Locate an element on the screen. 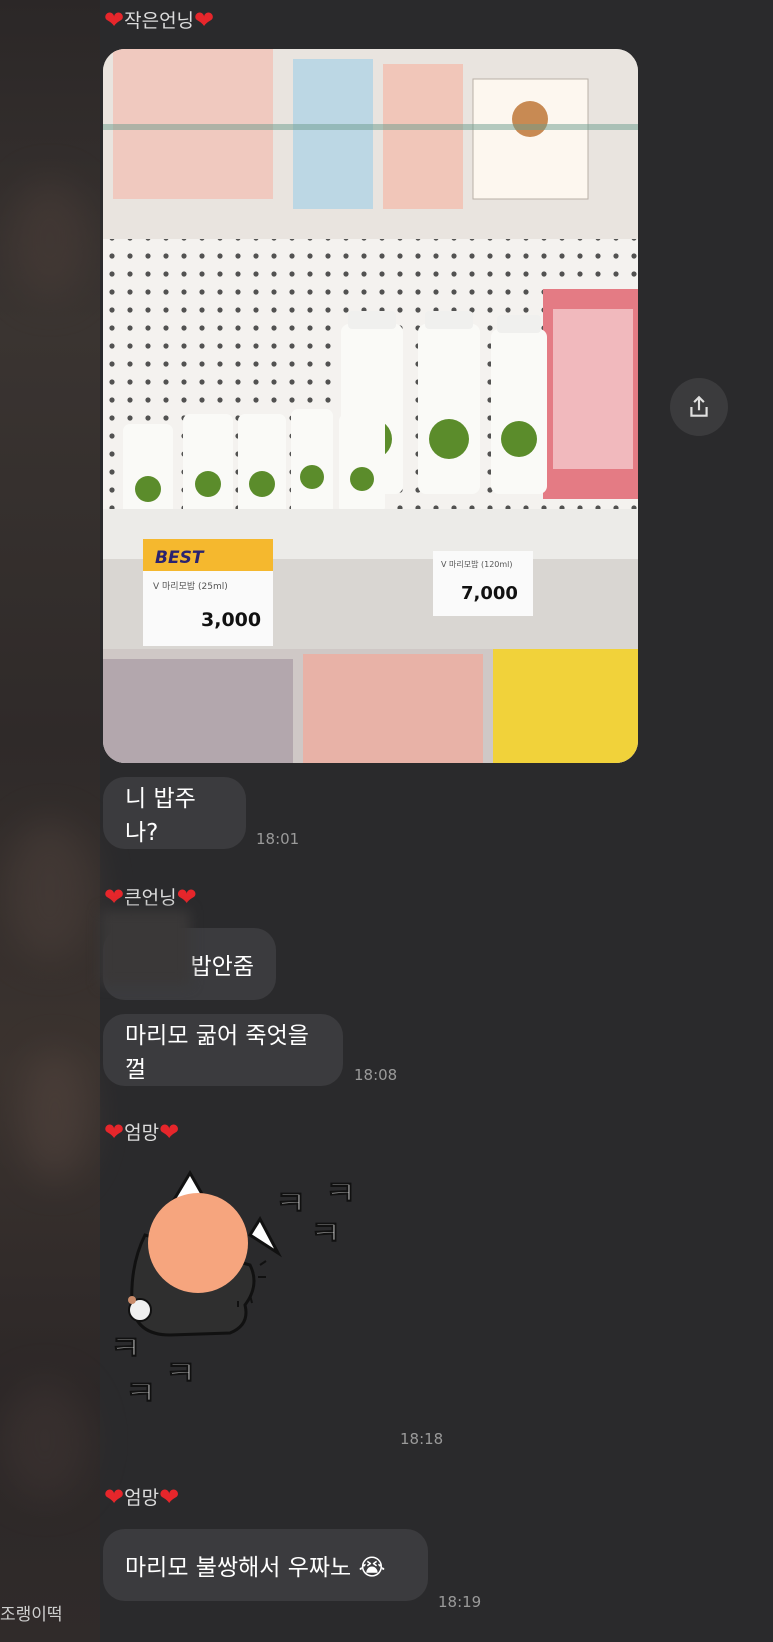 The height and width of the screenshot is (1642, 773). message-time: 18:19 is located at coordinates (460, 1602).